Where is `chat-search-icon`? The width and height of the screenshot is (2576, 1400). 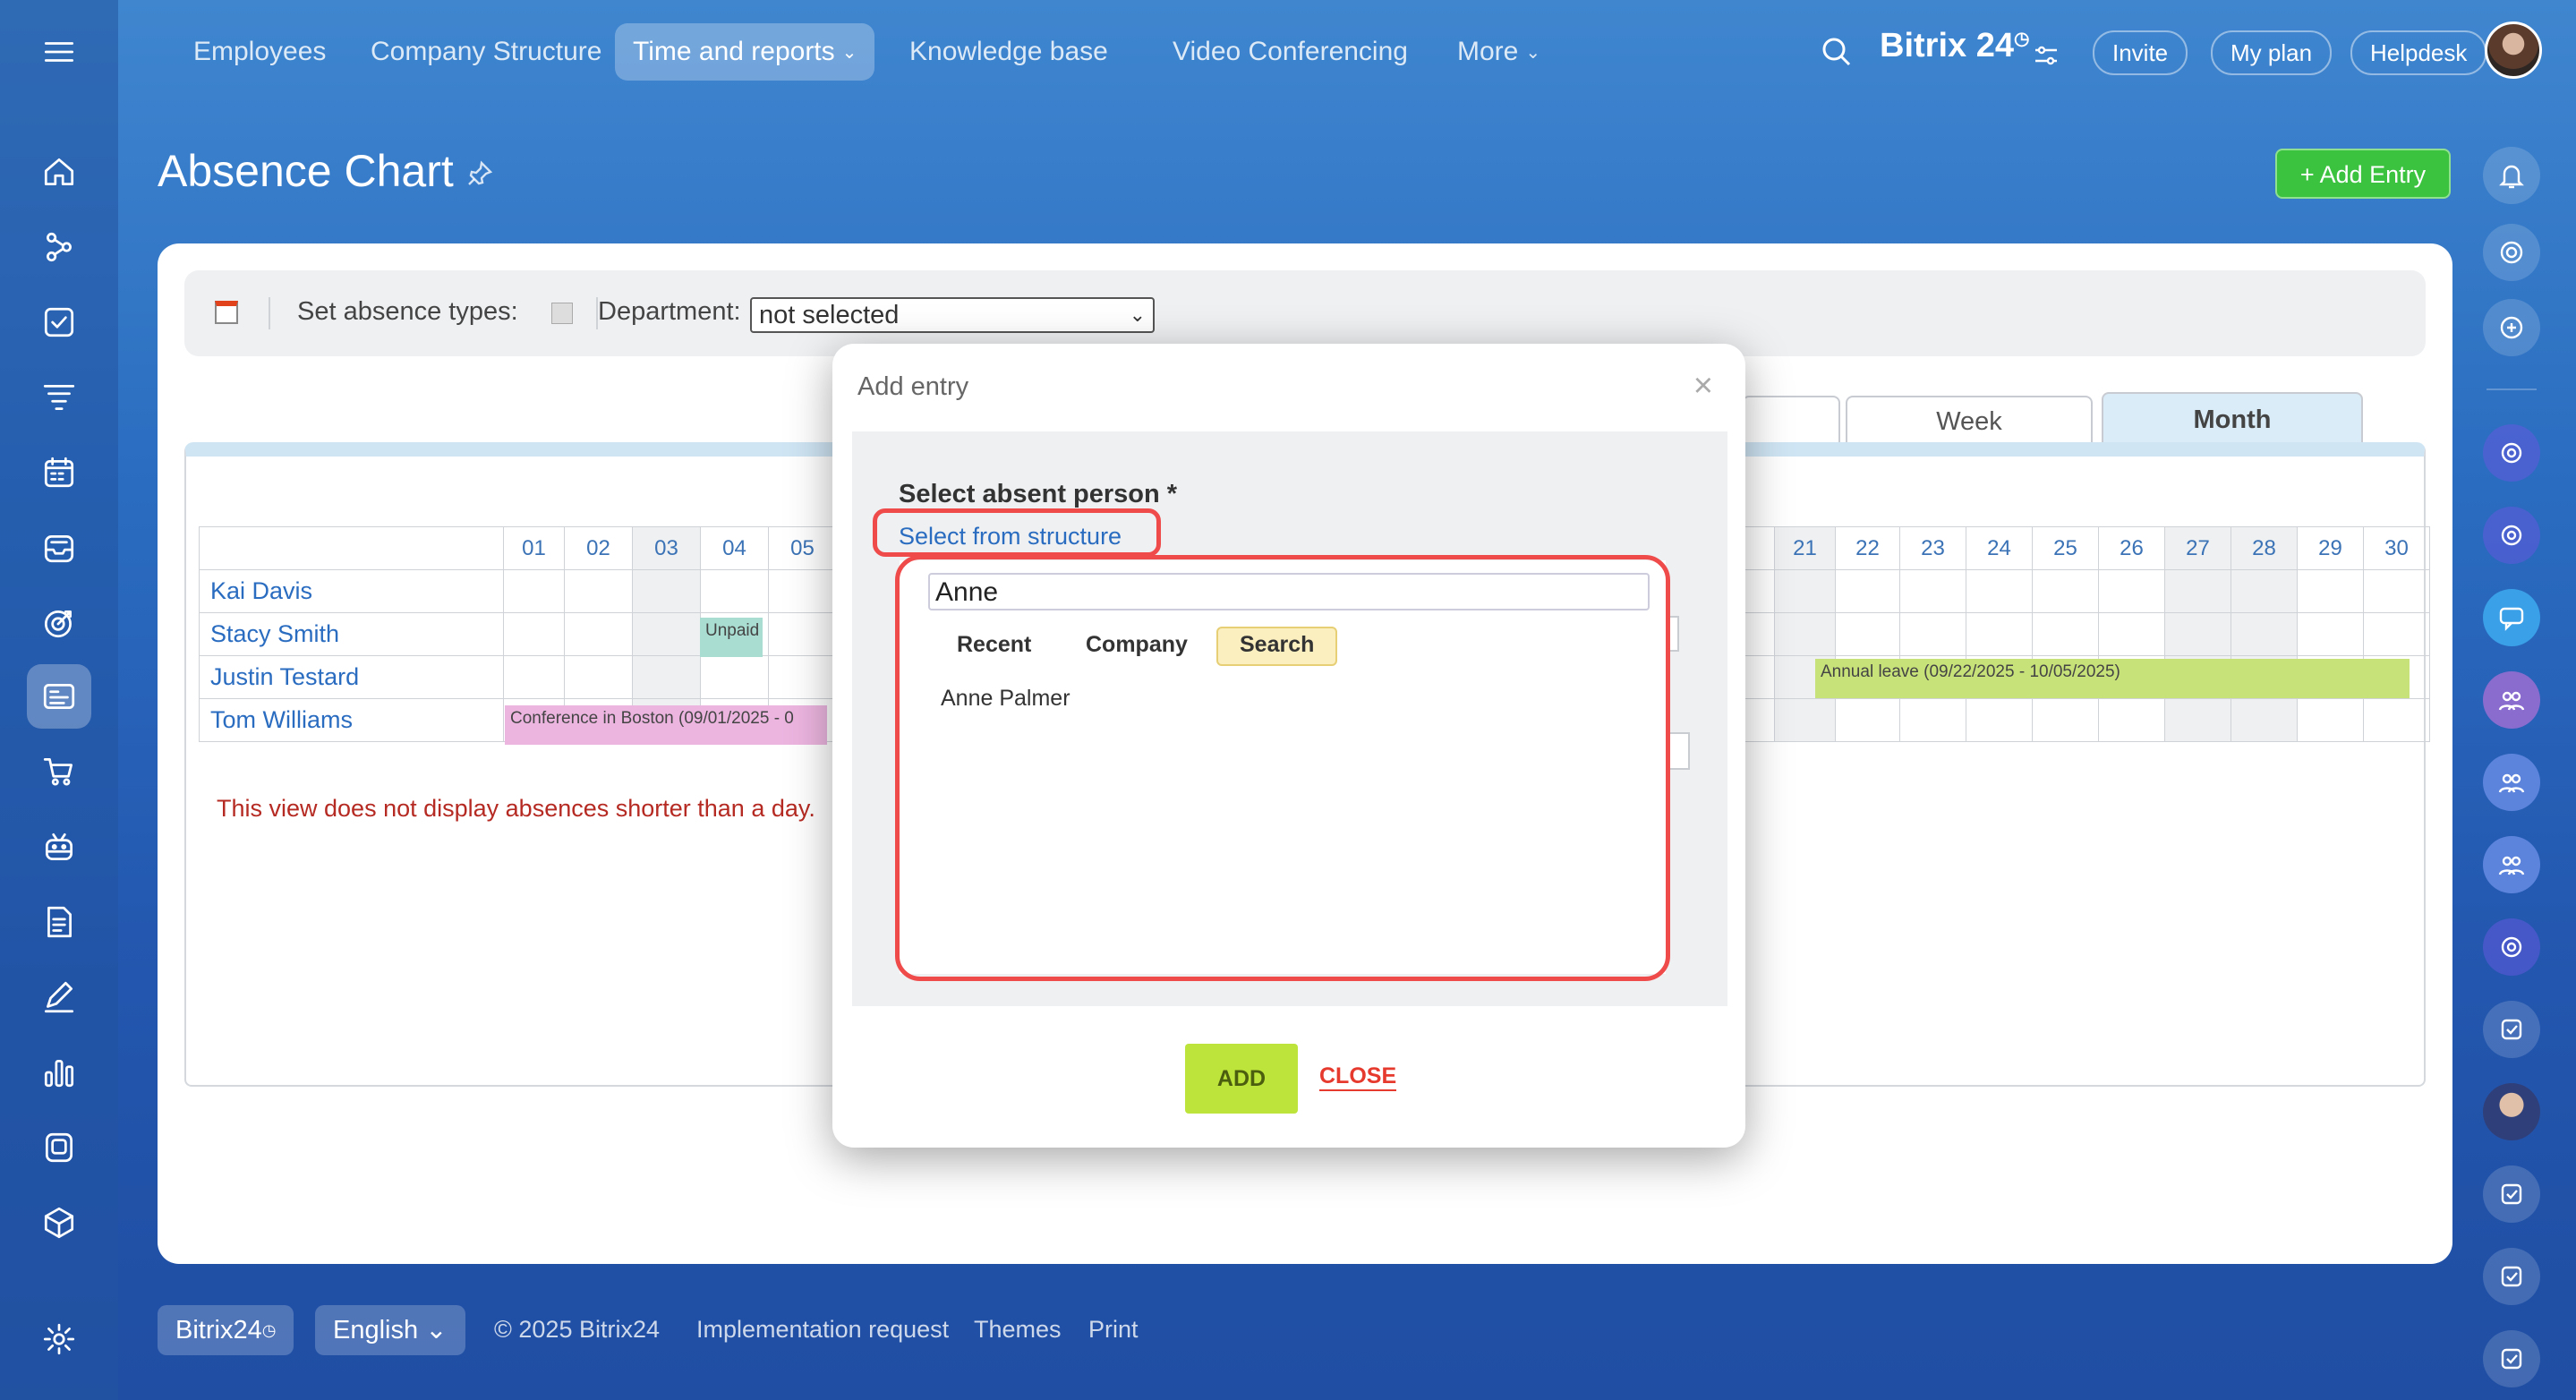 chat-search-icon is located at coordinates (2511, 327).